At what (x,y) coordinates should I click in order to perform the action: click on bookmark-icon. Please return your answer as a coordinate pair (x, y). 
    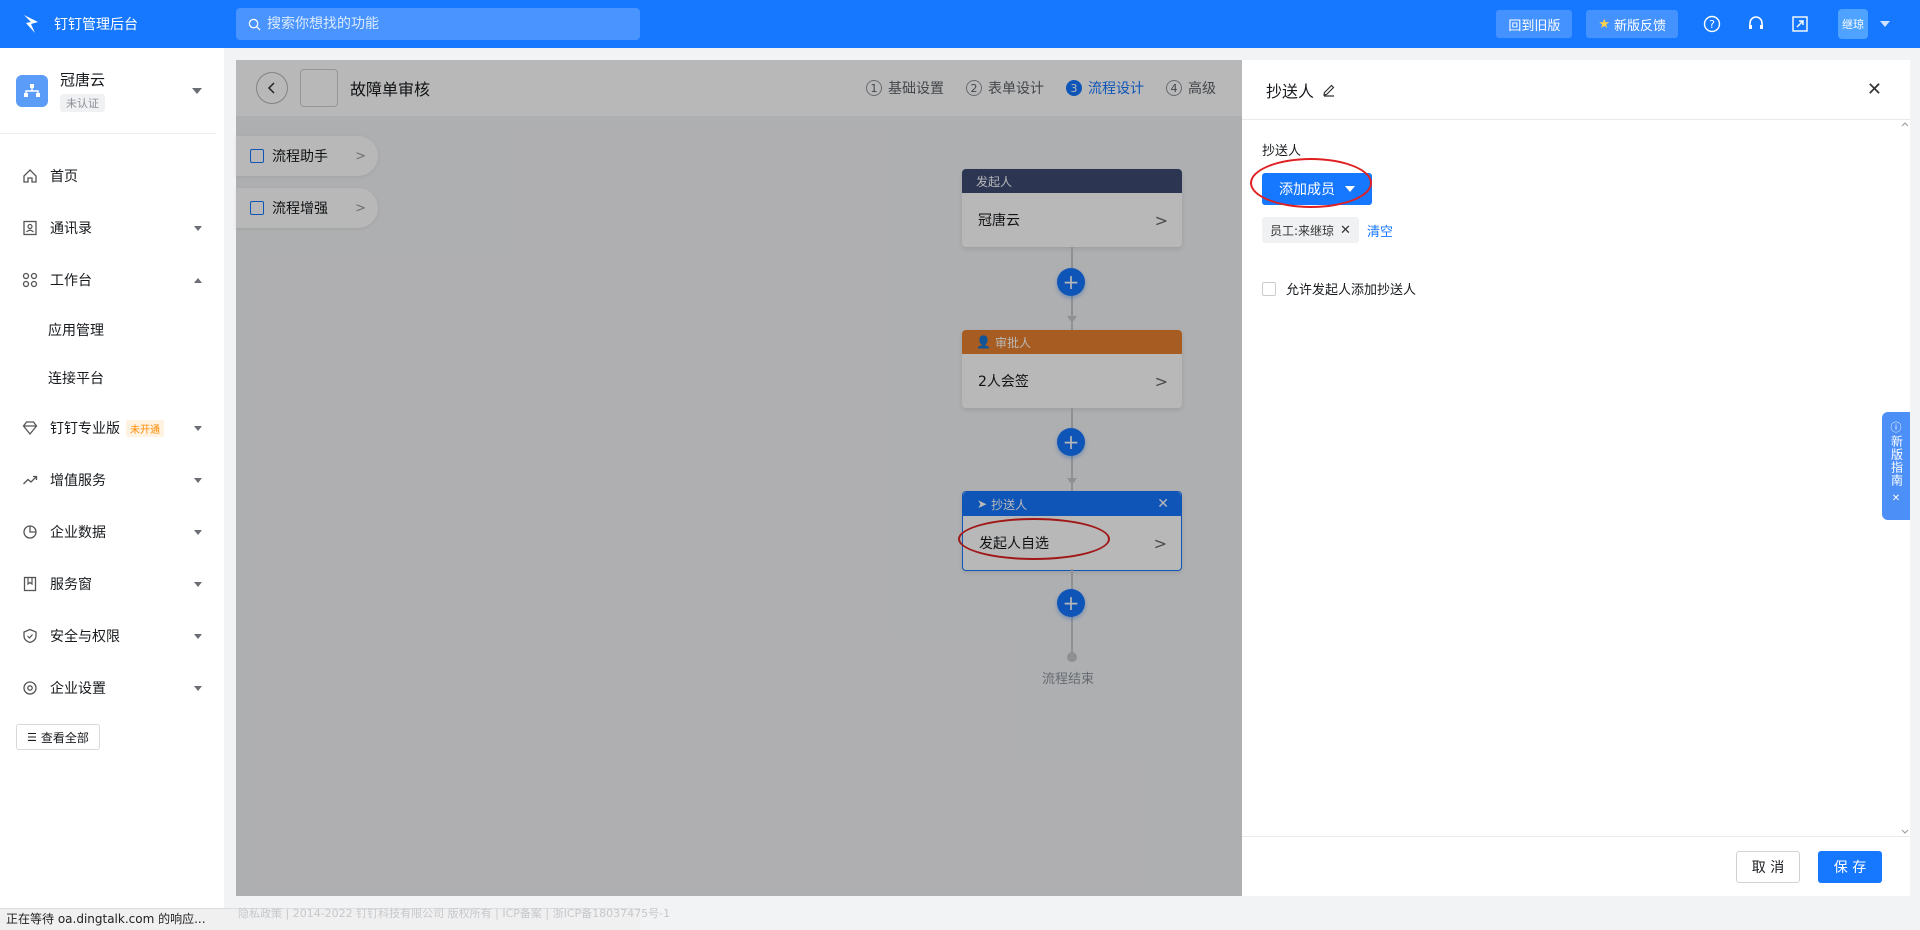
    Looking at the image, I should click on (30, 584).